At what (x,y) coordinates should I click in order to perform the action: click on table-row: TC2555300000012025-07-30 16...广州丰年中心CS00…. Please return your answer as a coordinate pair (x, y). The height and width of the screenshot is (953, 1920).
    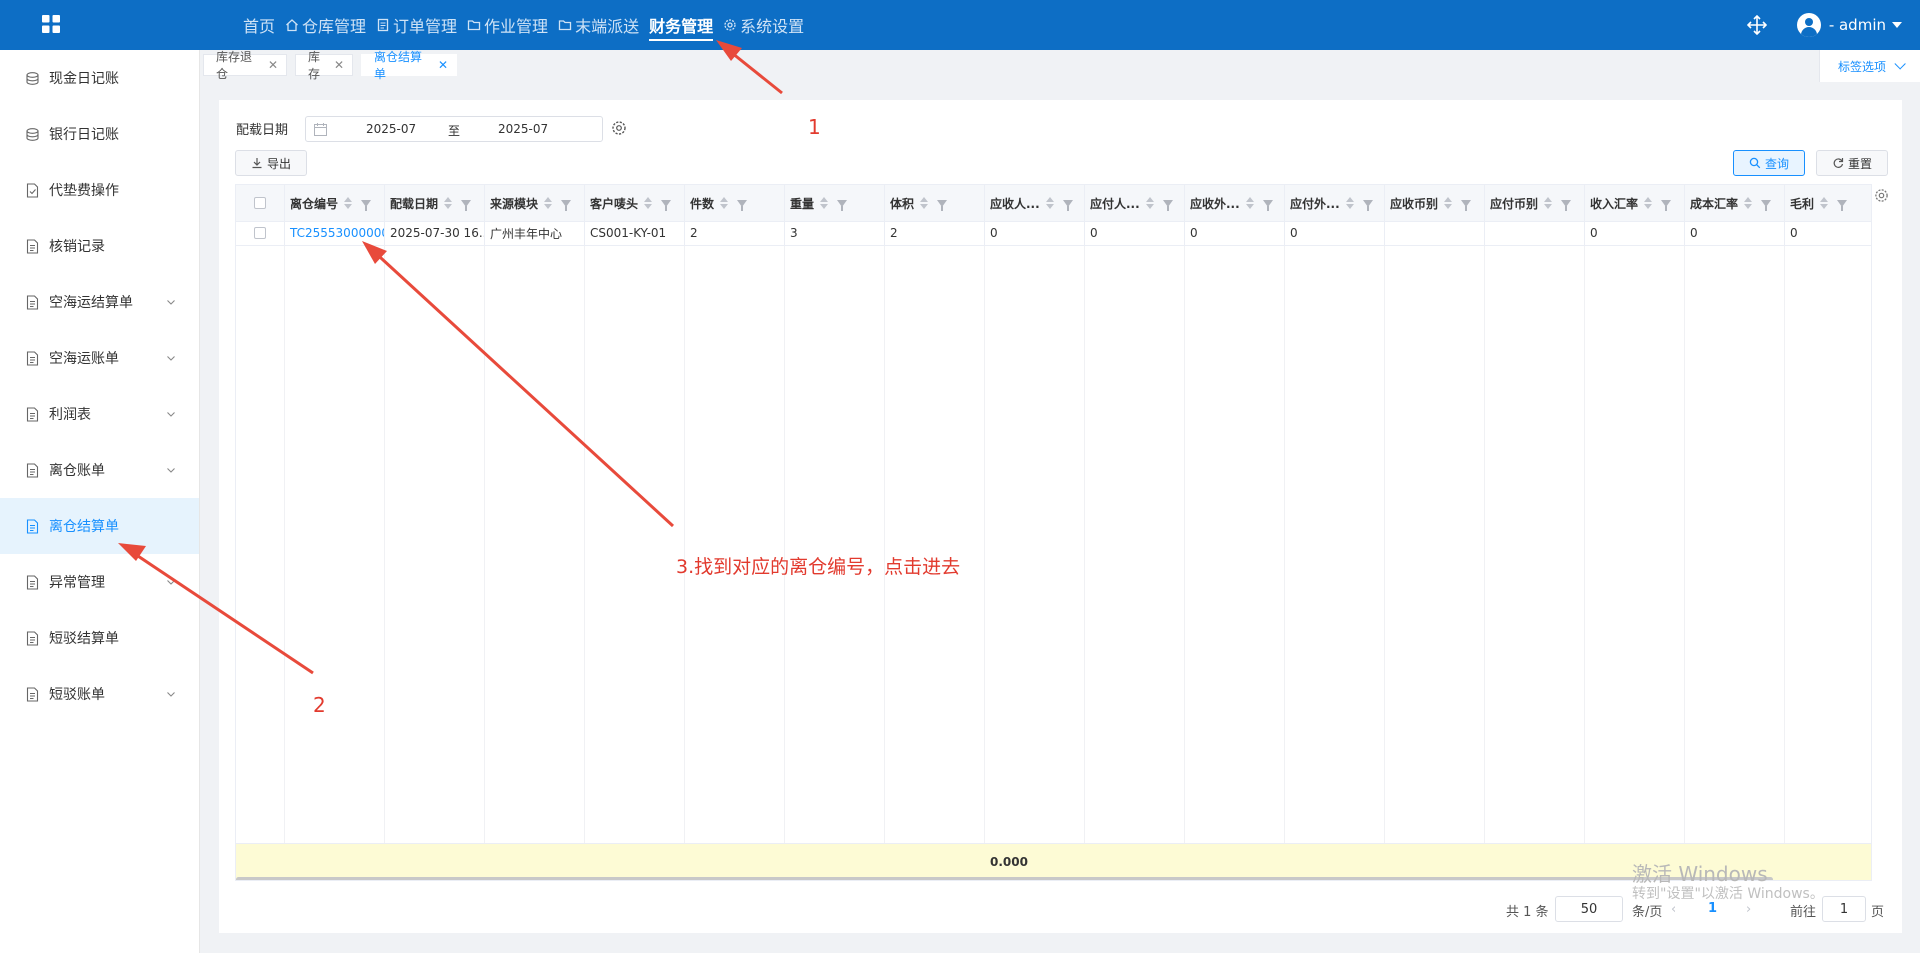
    Looking at the image, I should click on (1053, 233).